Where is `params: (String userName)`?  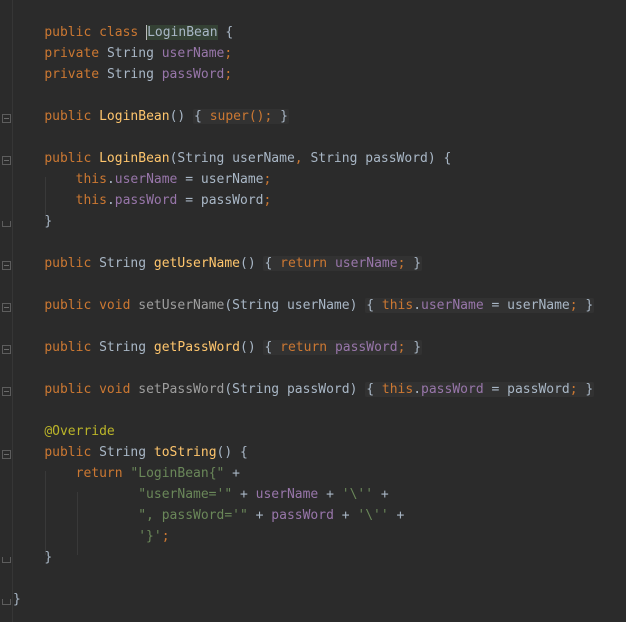 params: (String userName) is located at coordinates (291, 305).